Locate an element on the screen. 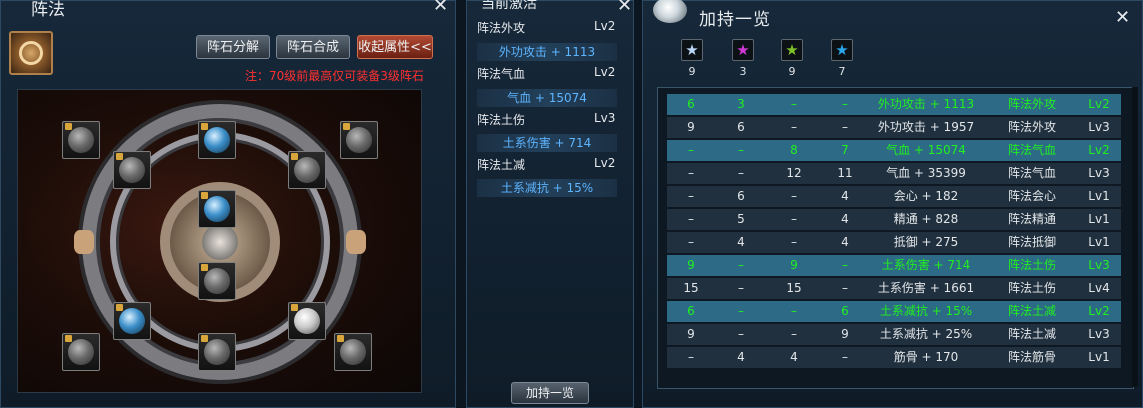 This screenshot has width=1143, height=408. bonus-table-row: 6 3 – – 外功攻击 + 1113 阵法外攻 Lv2 is located at coordinates (894, 104).